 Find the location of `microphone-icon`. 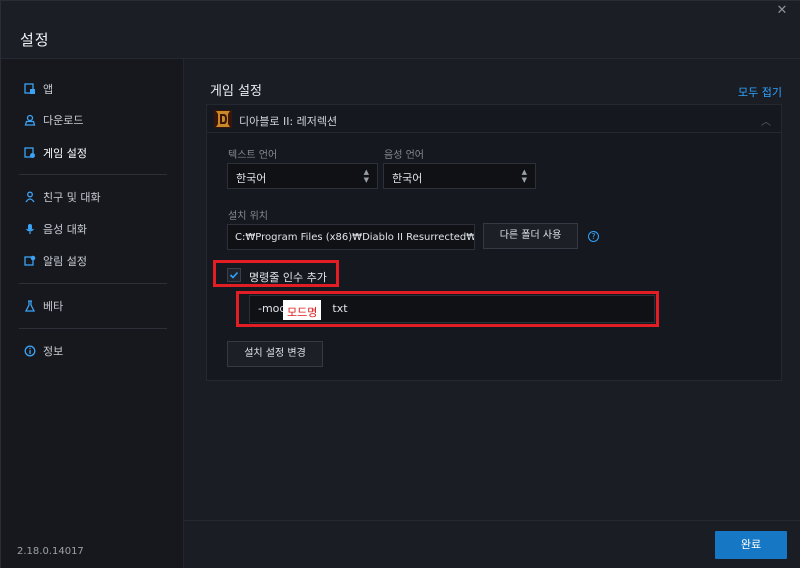

microphone-icon is located at coordinates (30, 229).